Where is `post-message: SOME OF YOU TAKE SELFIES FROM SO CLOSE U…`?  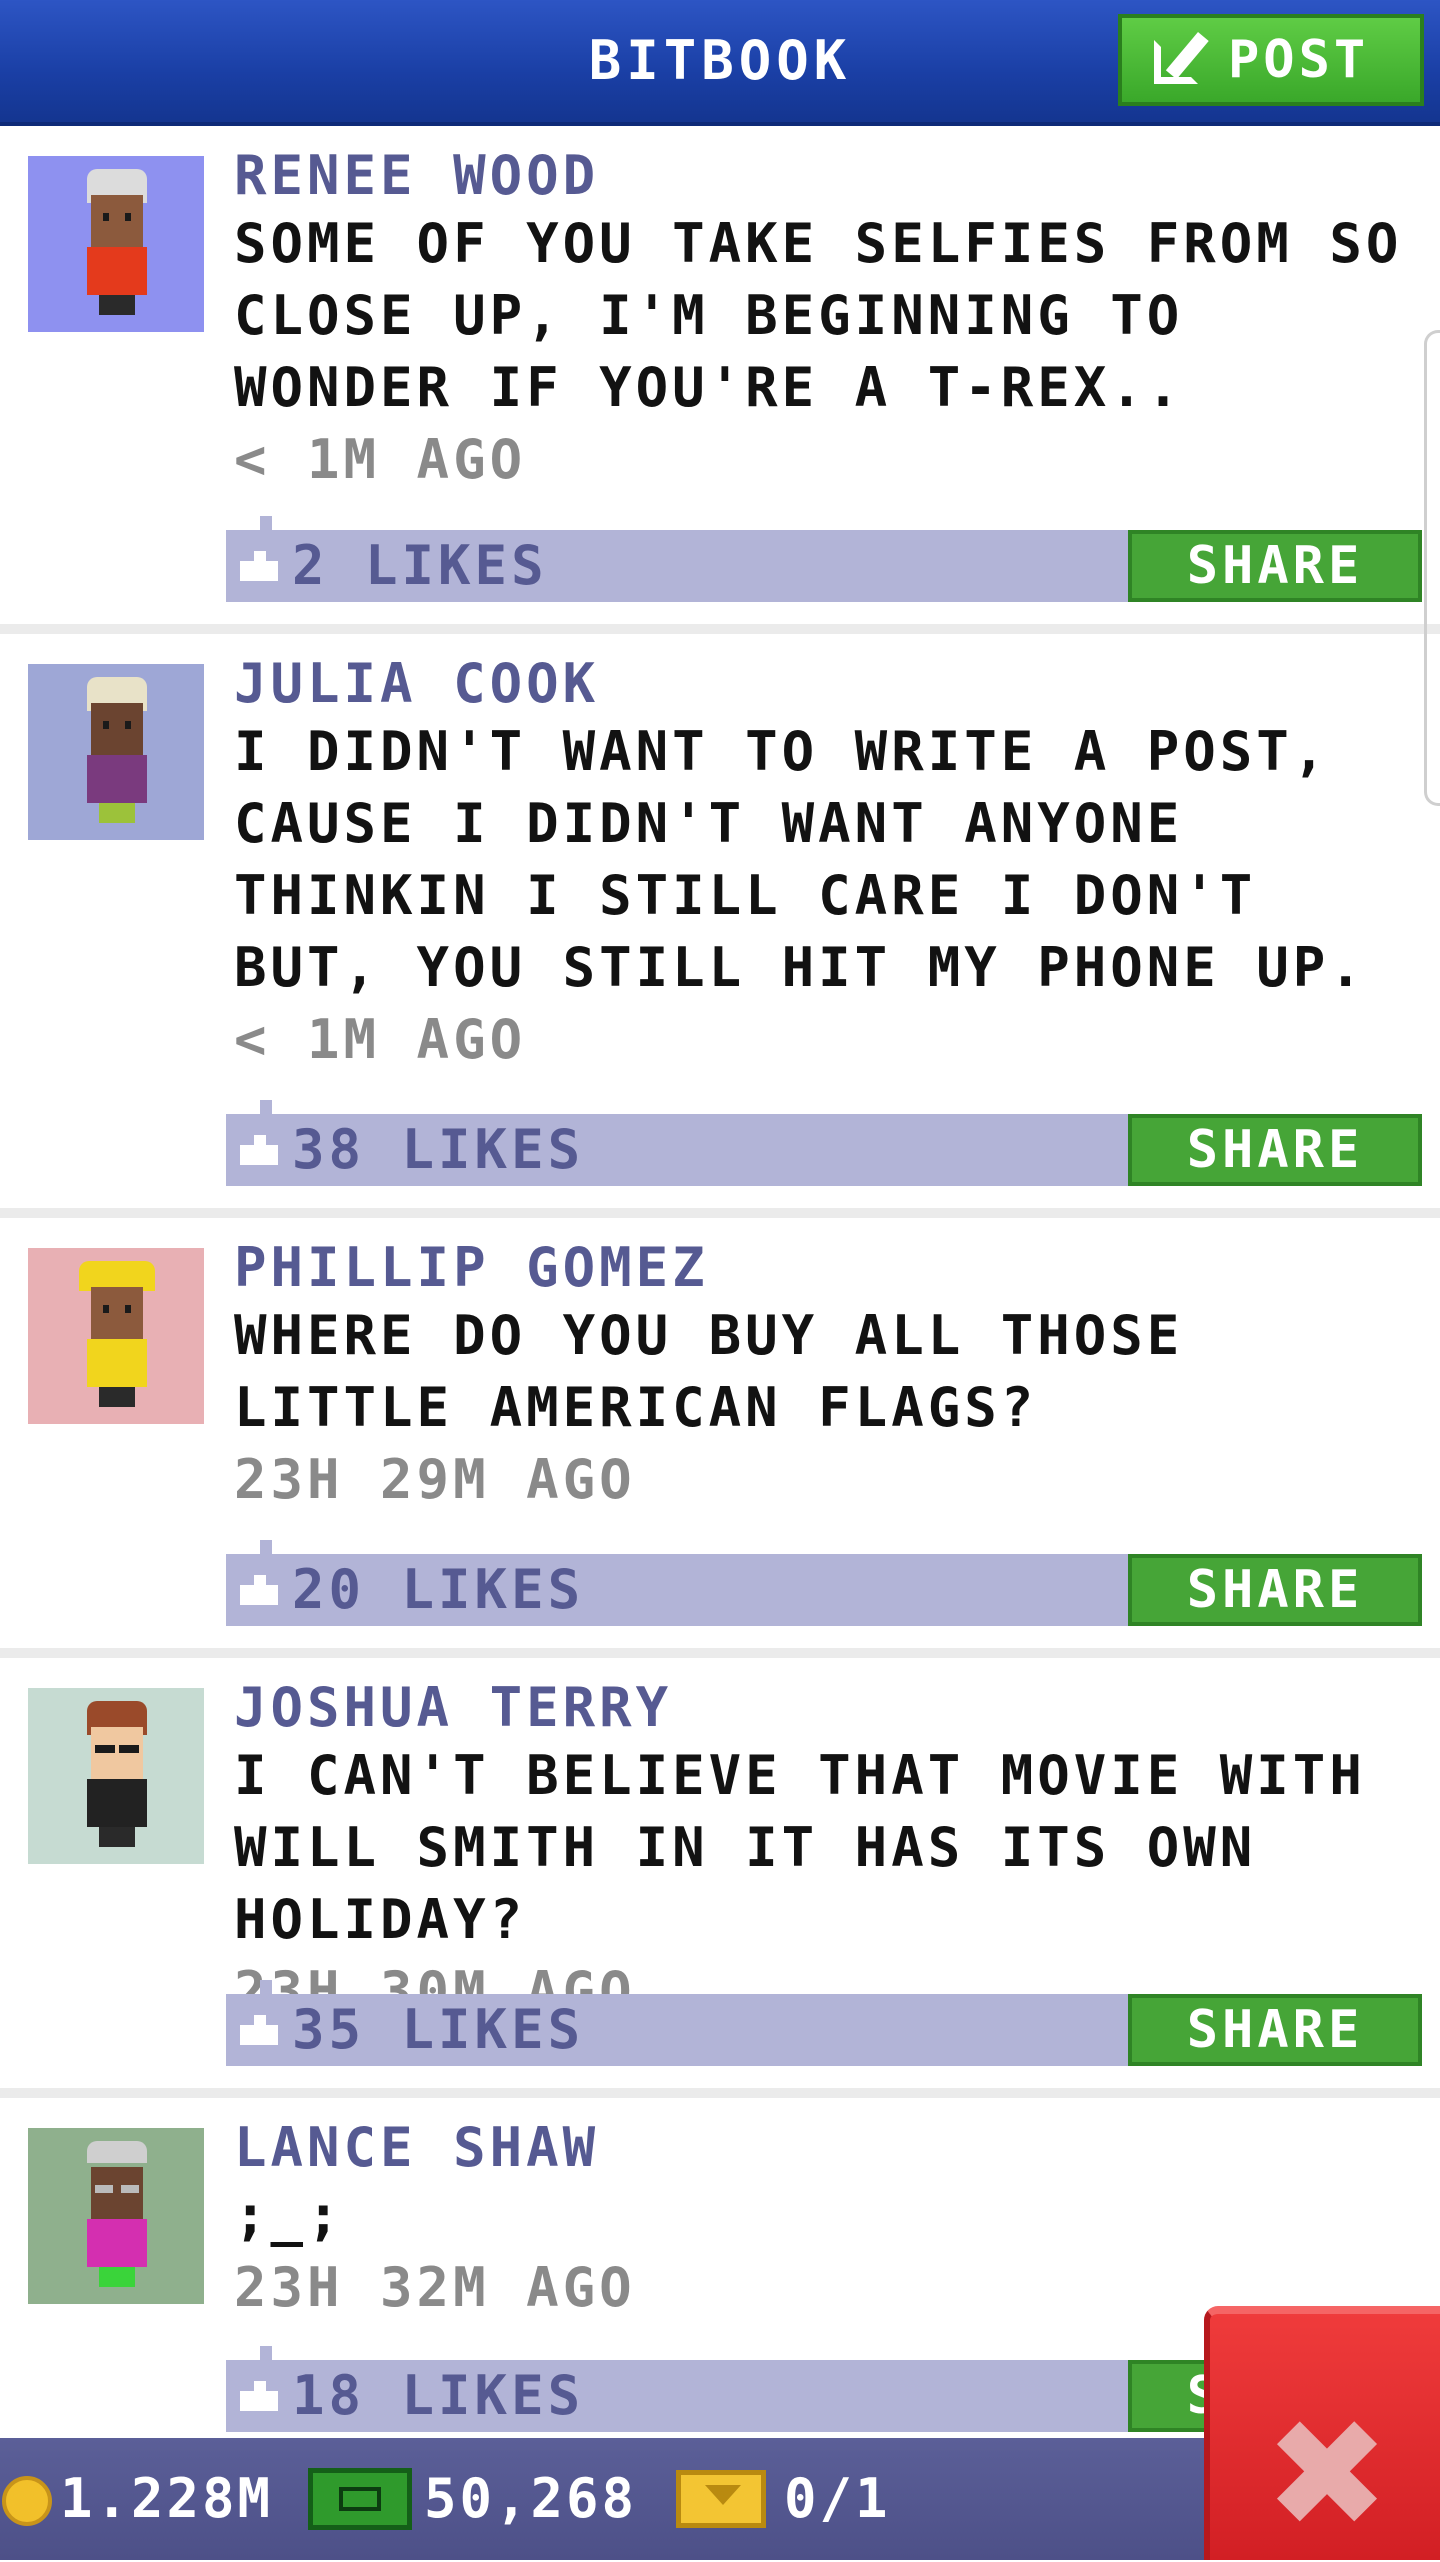
post-message: SOME OF YOU TAKE SELFIES FROM SO CLOSE U… is located at coordinates (818, 315).